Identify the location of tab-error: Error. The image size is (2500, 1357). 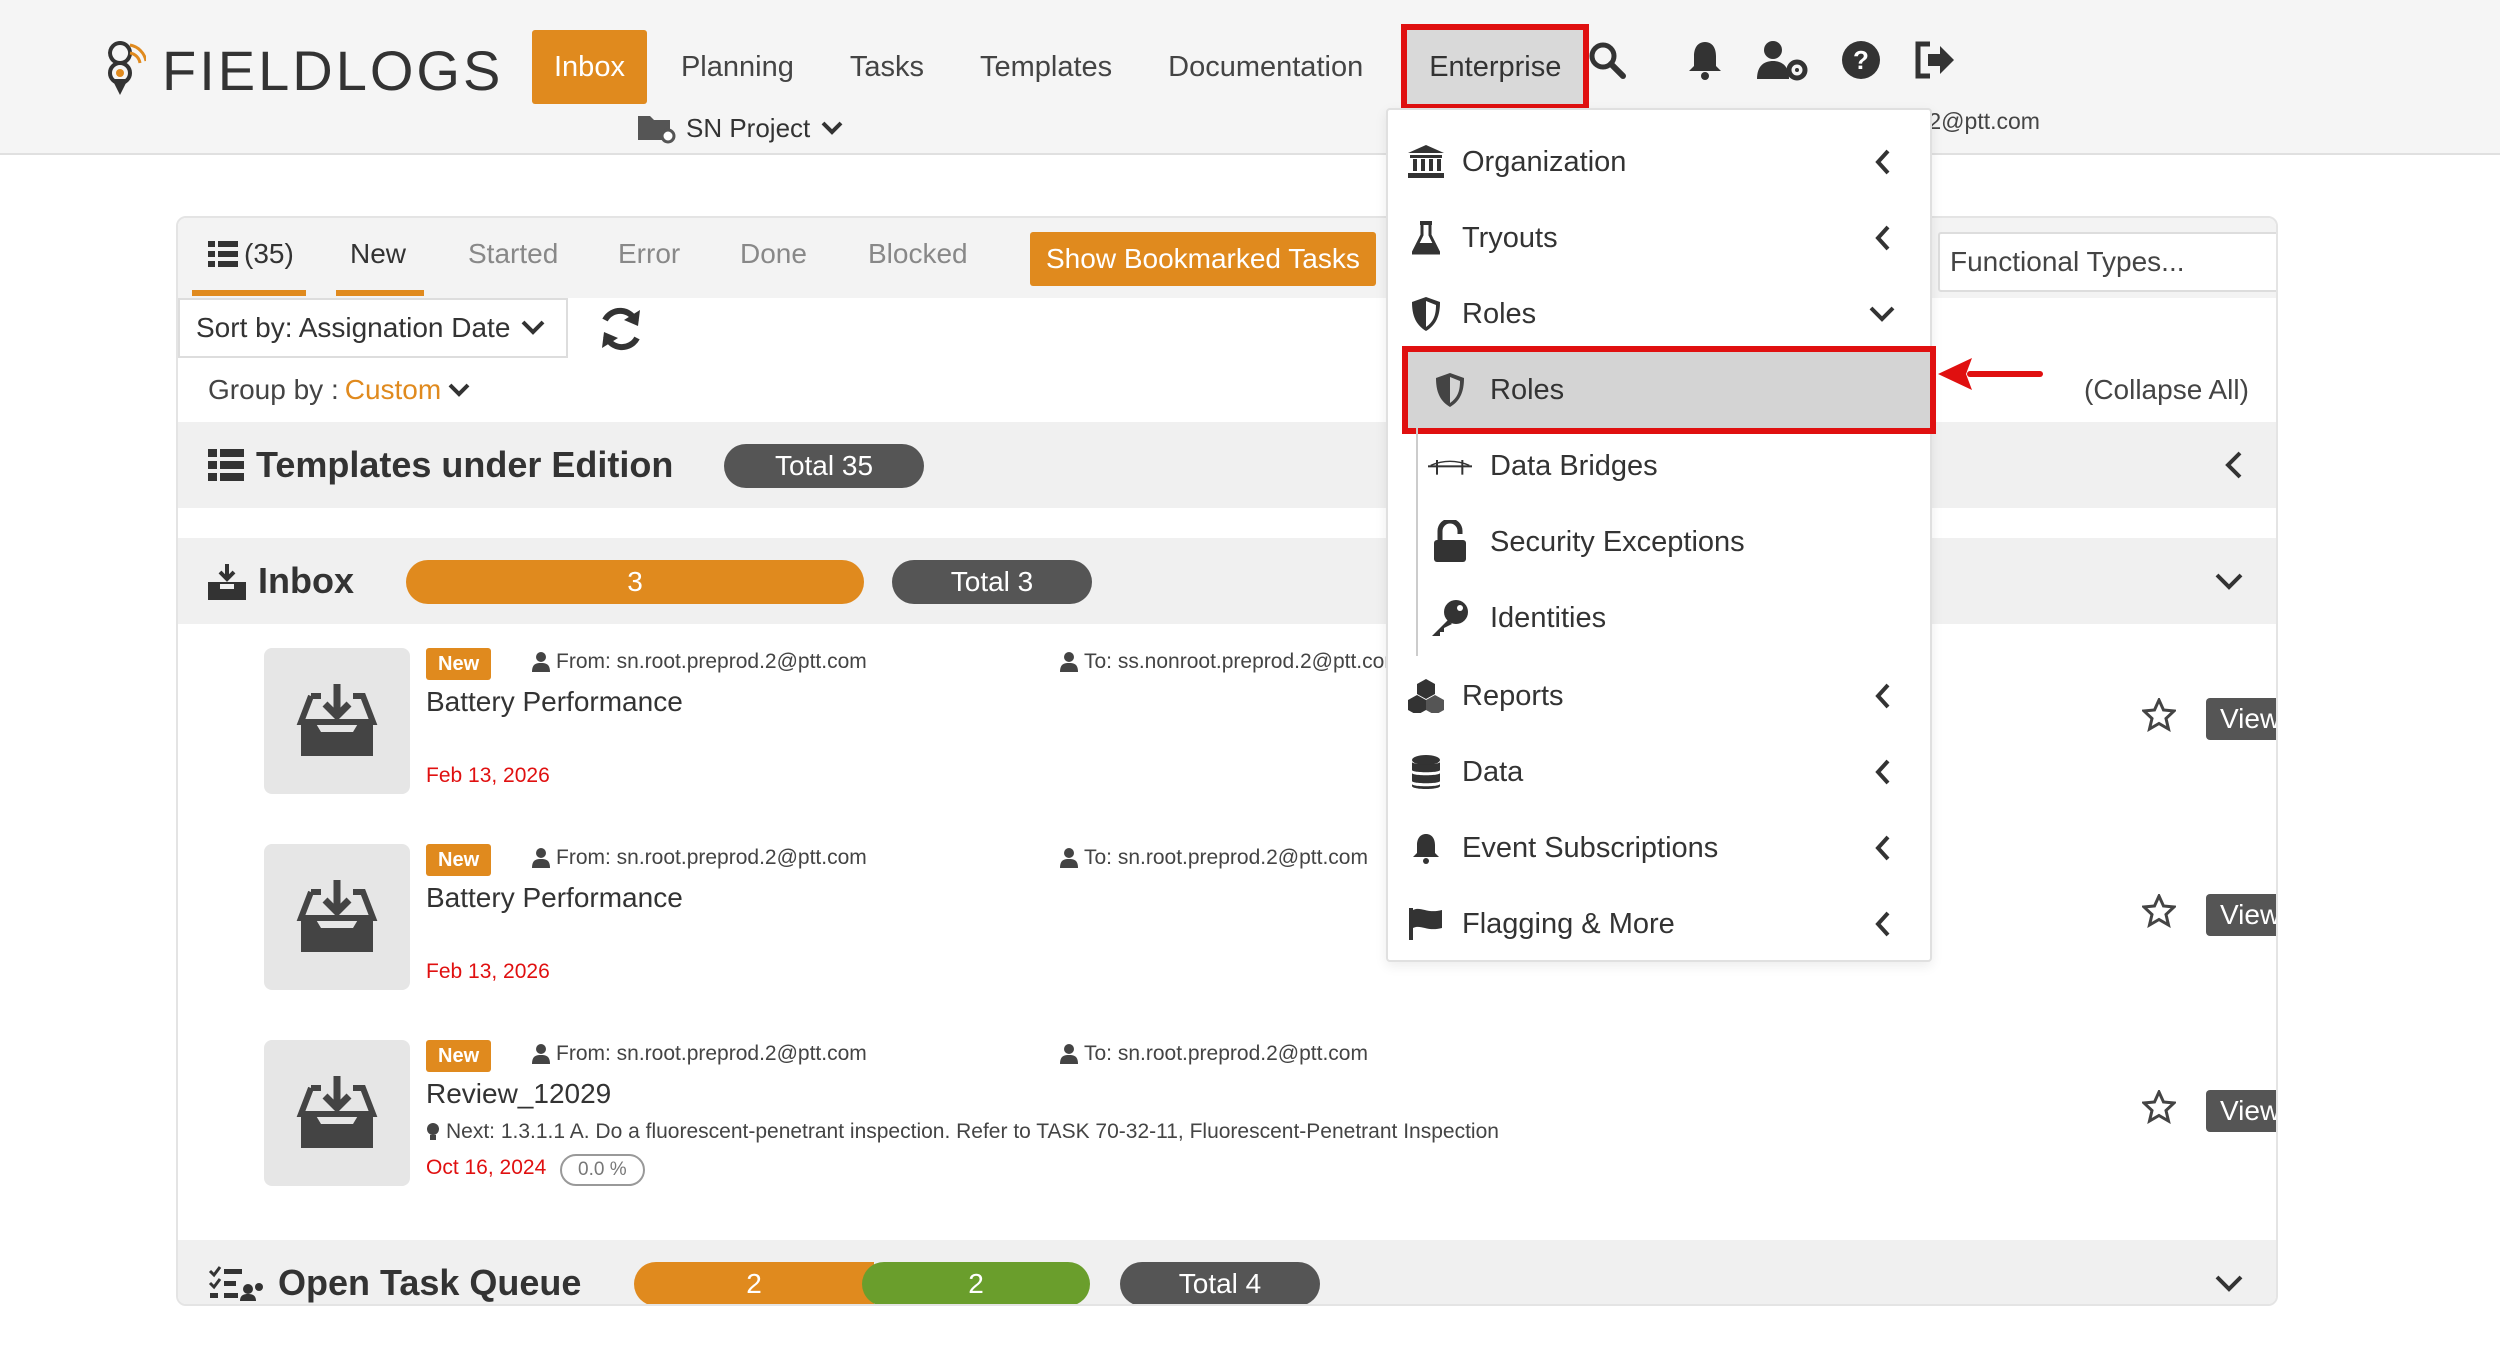
(649, 254).